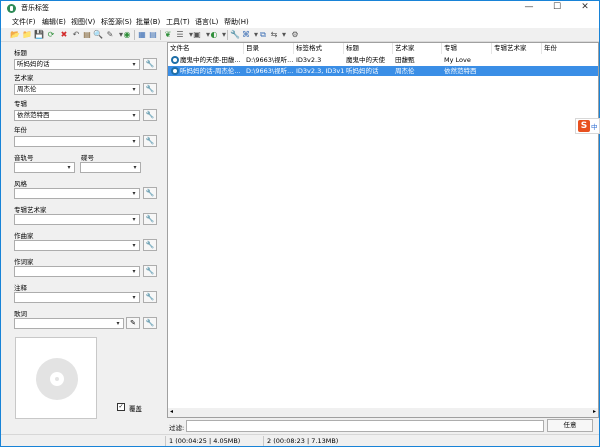 The image size is (600, 447). What do you see at coordinates (284, 35) in the screenshot?
I see `dropdown-arrow-icon: ▾` at bounding box center [284, 35].